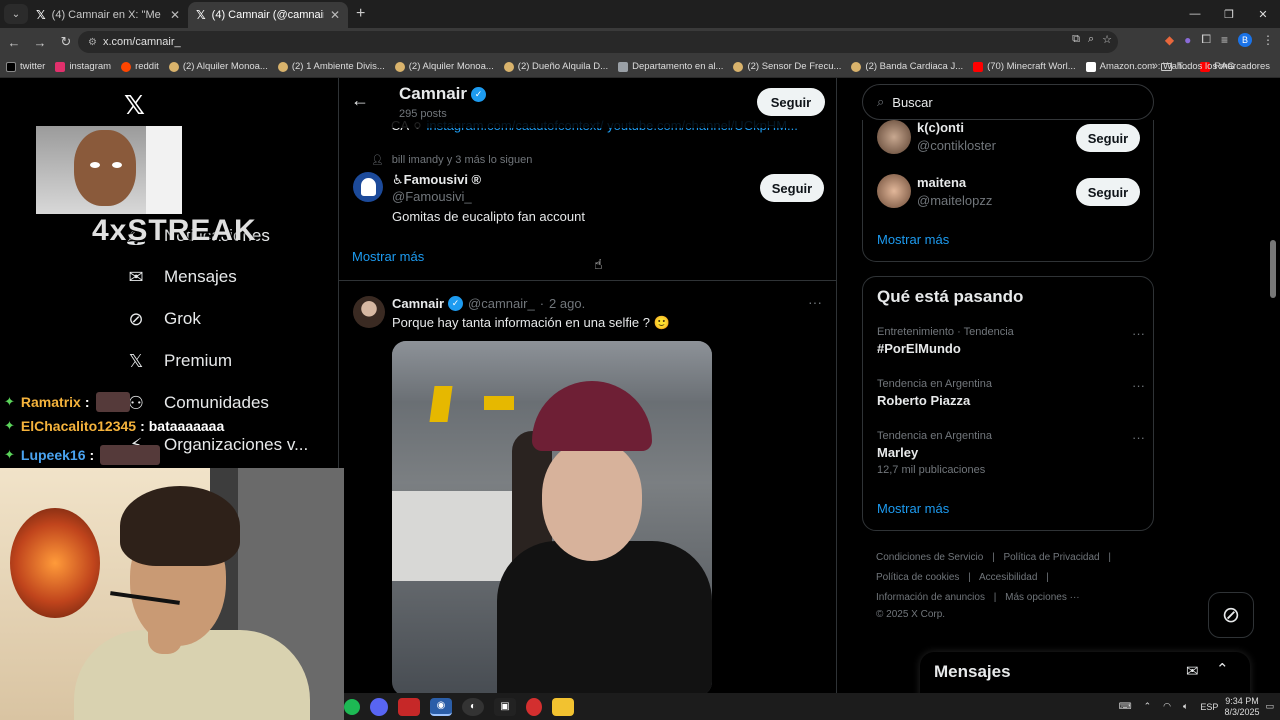 The image size is (1280, 720). I want to click on suggested-user-handle: @Famousivi_, so click(432, 196).